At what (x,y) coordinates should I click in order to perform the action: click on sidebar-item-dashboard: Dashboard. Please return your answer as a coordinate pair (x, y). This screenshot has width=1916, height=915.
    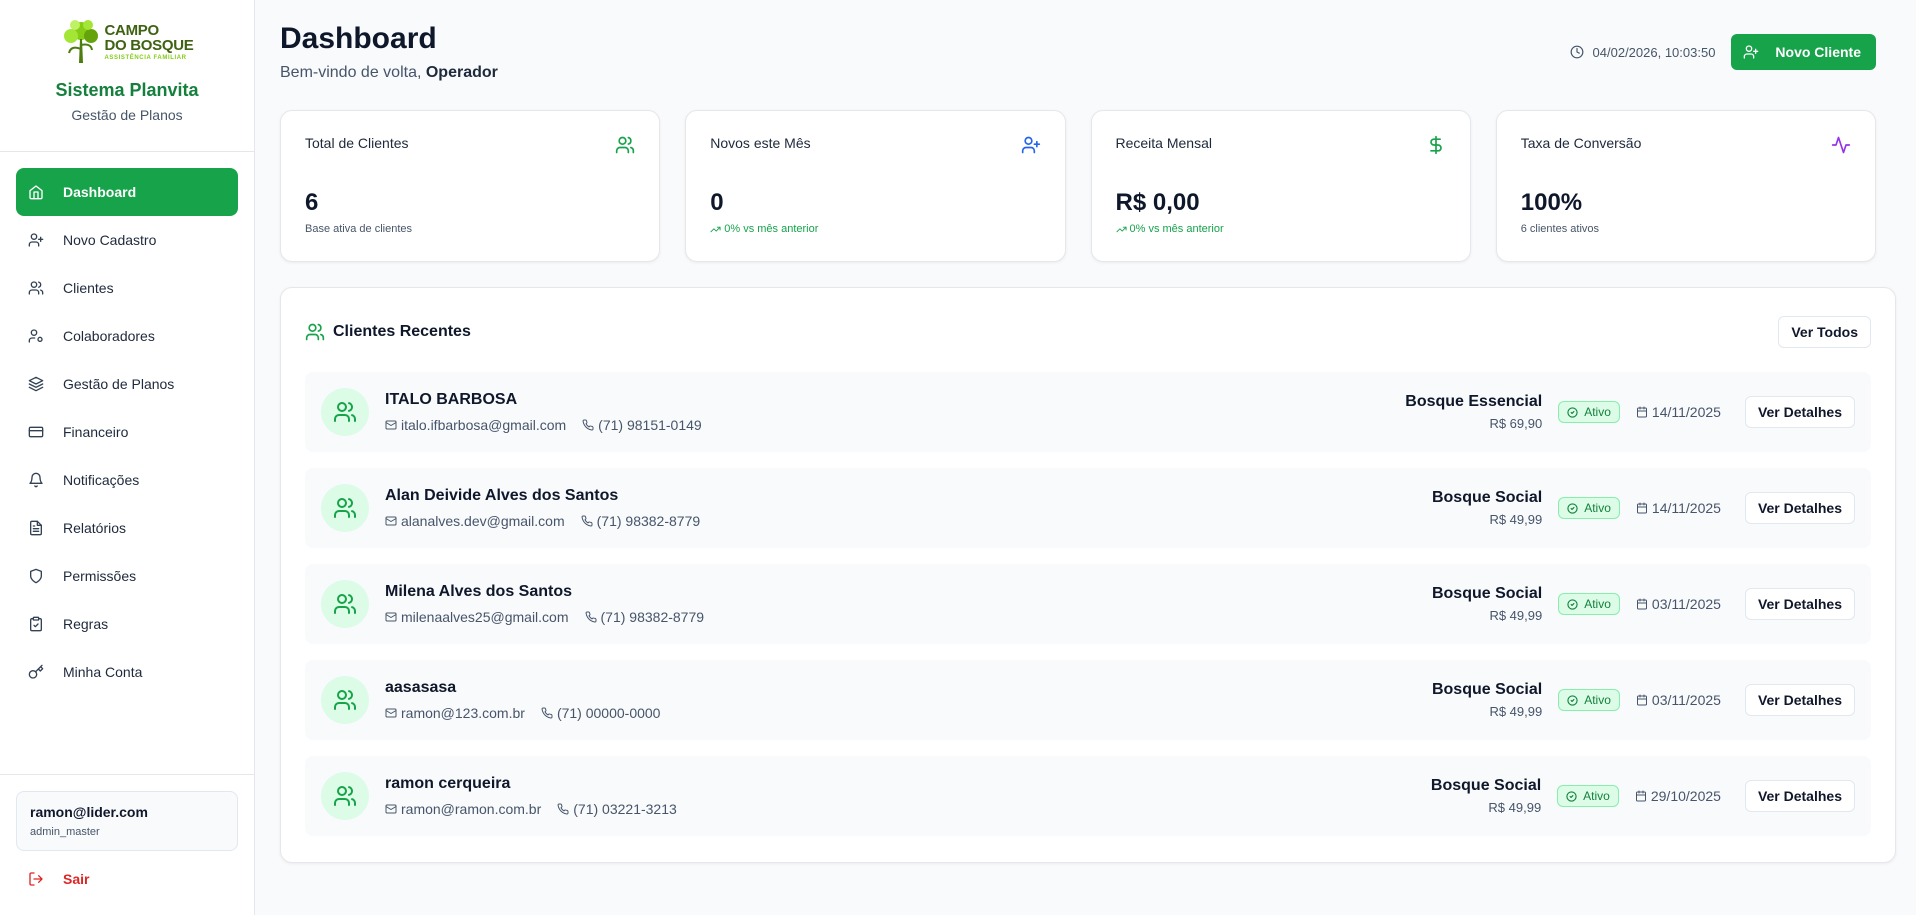
    Looking at the image, I should click on (127, 192).